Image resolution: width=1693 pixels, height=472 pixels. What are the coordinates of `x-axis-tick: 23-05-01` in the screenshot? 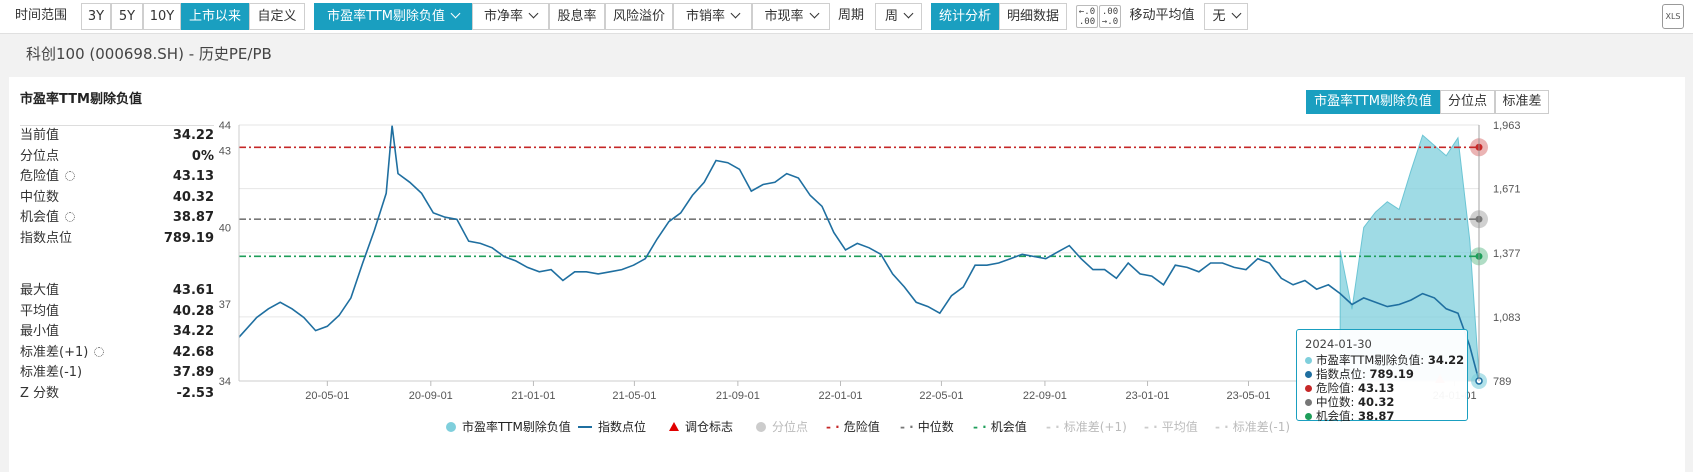 It's located at (1248, 396).